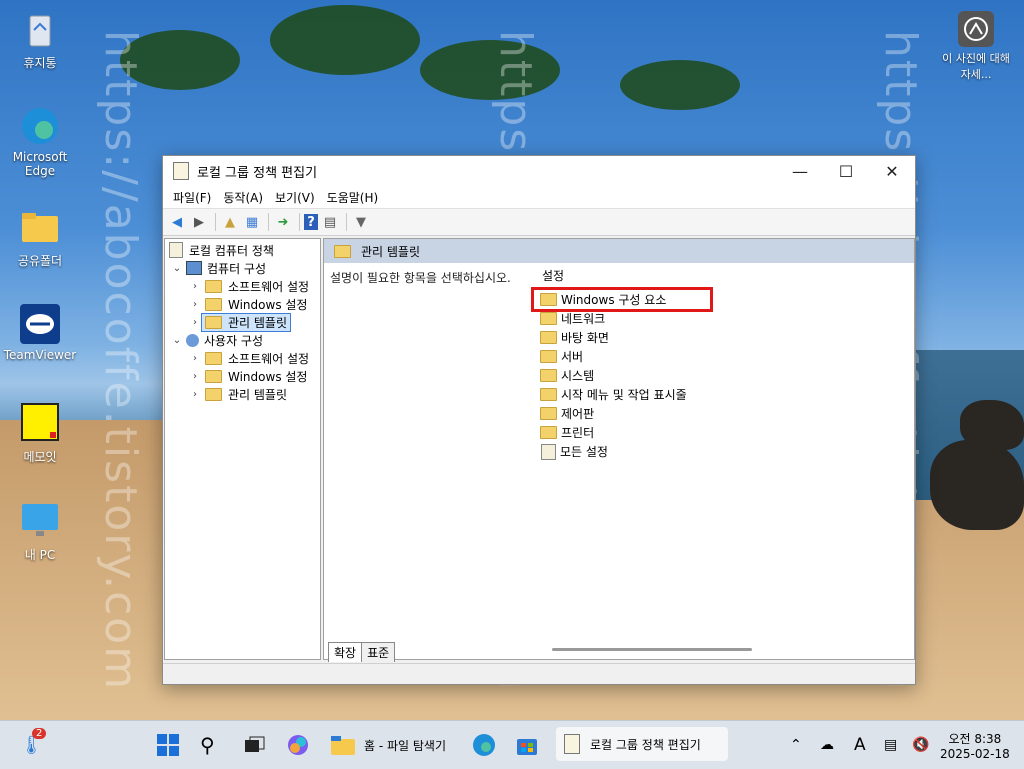  I want to click on this-pc-desktop-icon: 내 PC, so click(40, 531).